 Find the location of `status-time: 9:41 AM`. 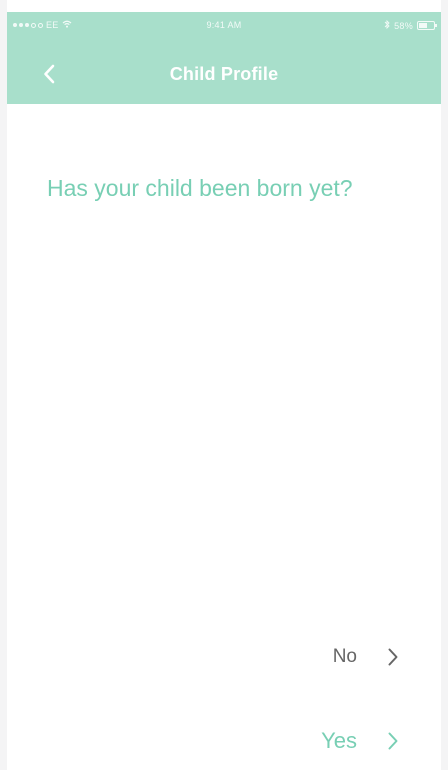

status-time: 9:41 AM is located at coordinates (224, 25).